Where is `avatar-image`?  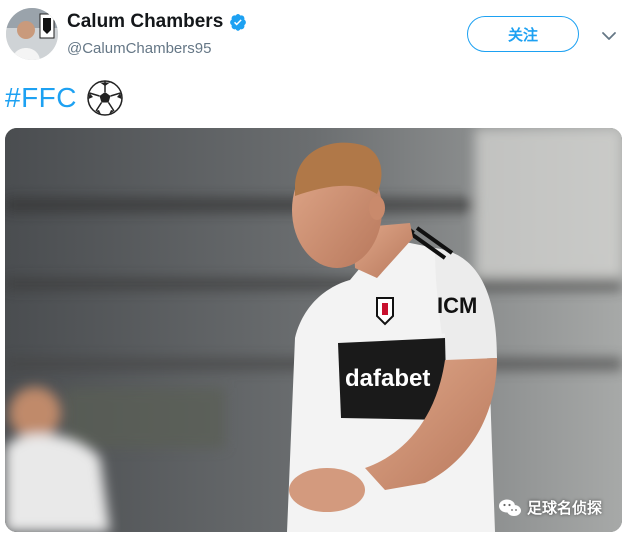
avatar-image is located at coordinates (32, 34).